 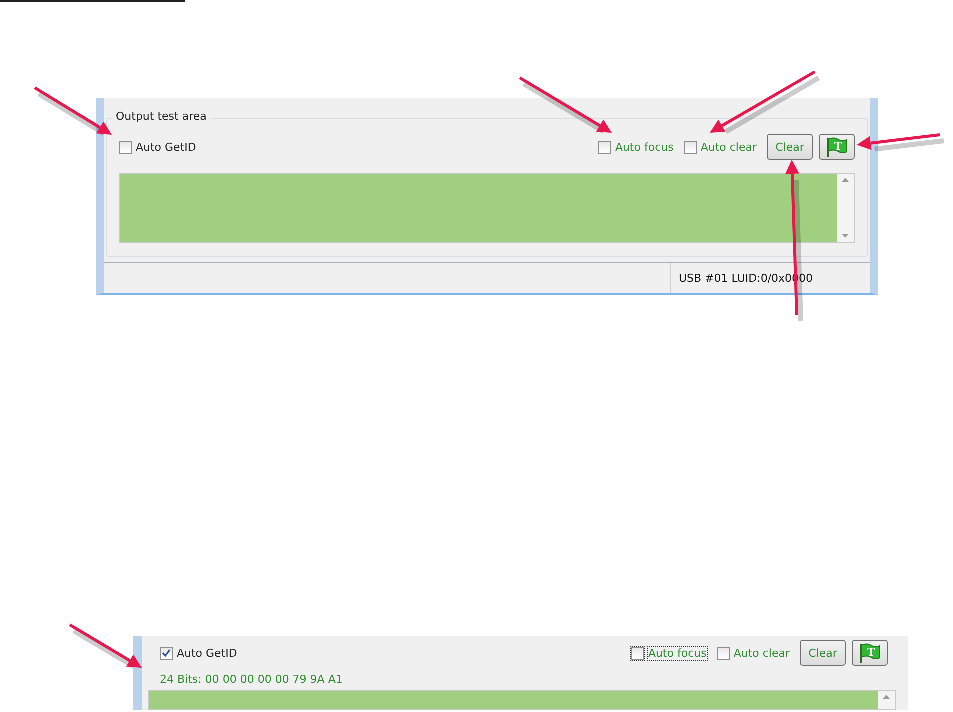 What do you see at coordinates (487, 208) in the screenshot?
I see `output-area` at bounding box center [487, 208].